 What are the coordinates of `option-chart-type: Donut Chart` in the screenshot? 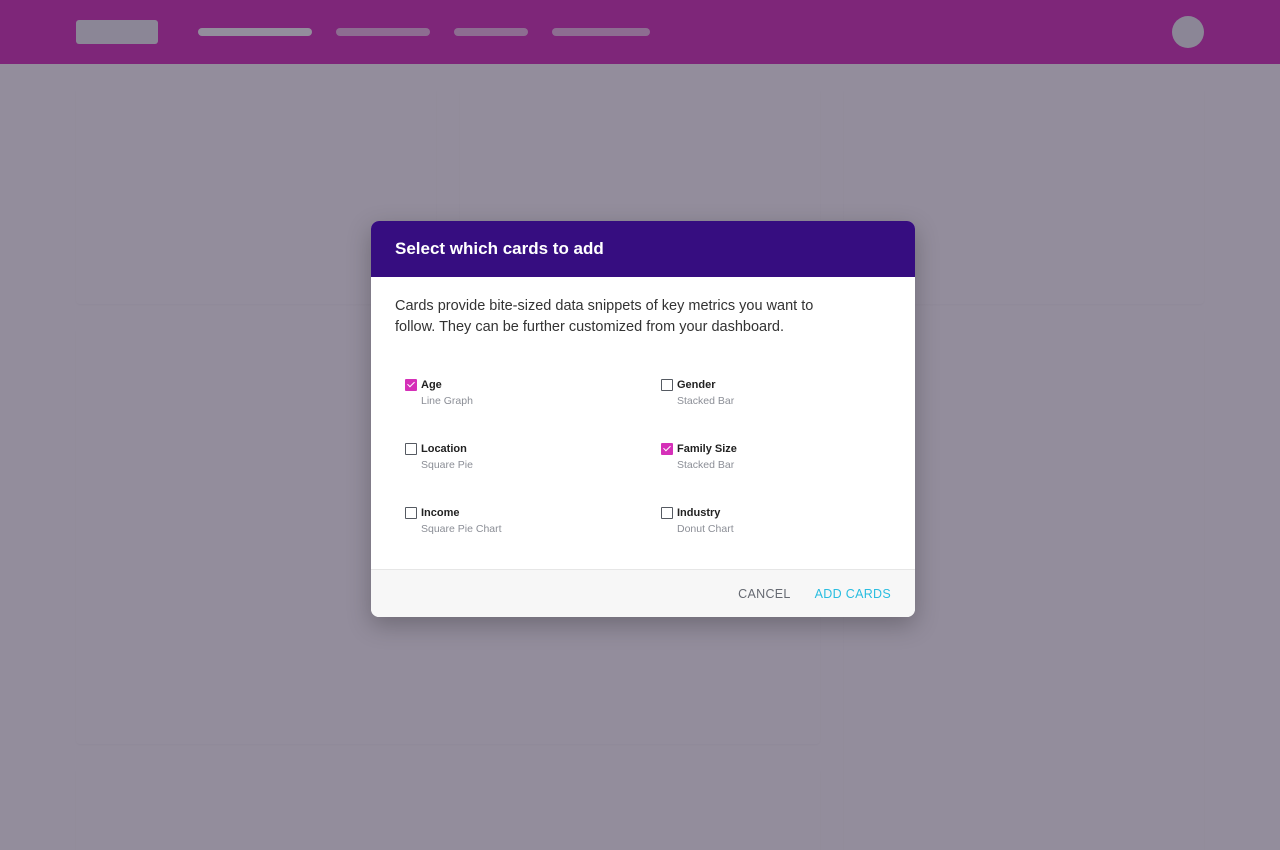 It's located at (705, 529).